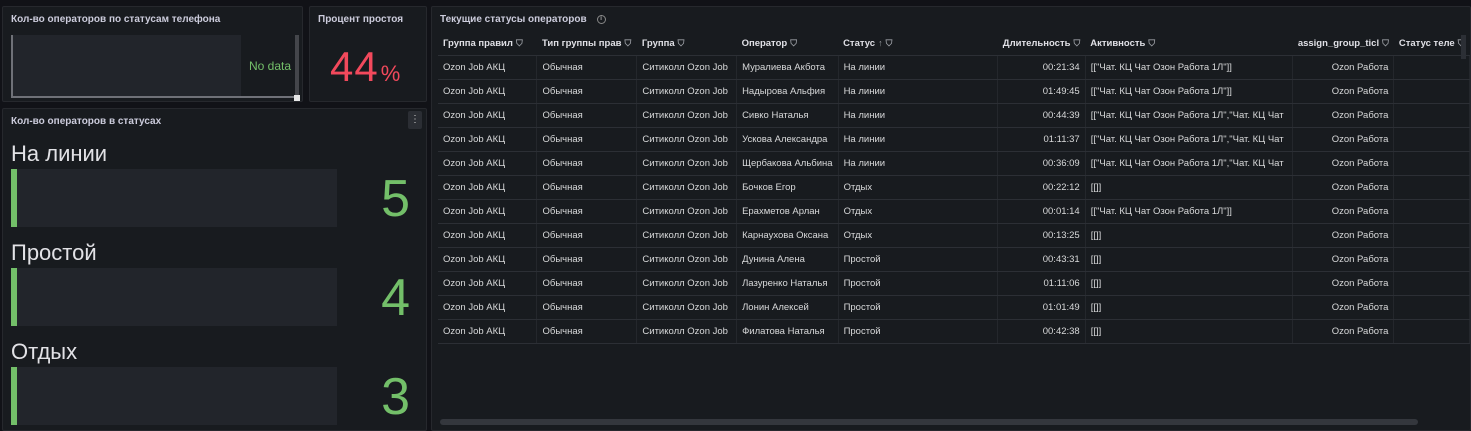  What do you see at coordinates (918, 211) in the screenshot?
I see `table-cell: Отдых` at bounding box center [918, 211].